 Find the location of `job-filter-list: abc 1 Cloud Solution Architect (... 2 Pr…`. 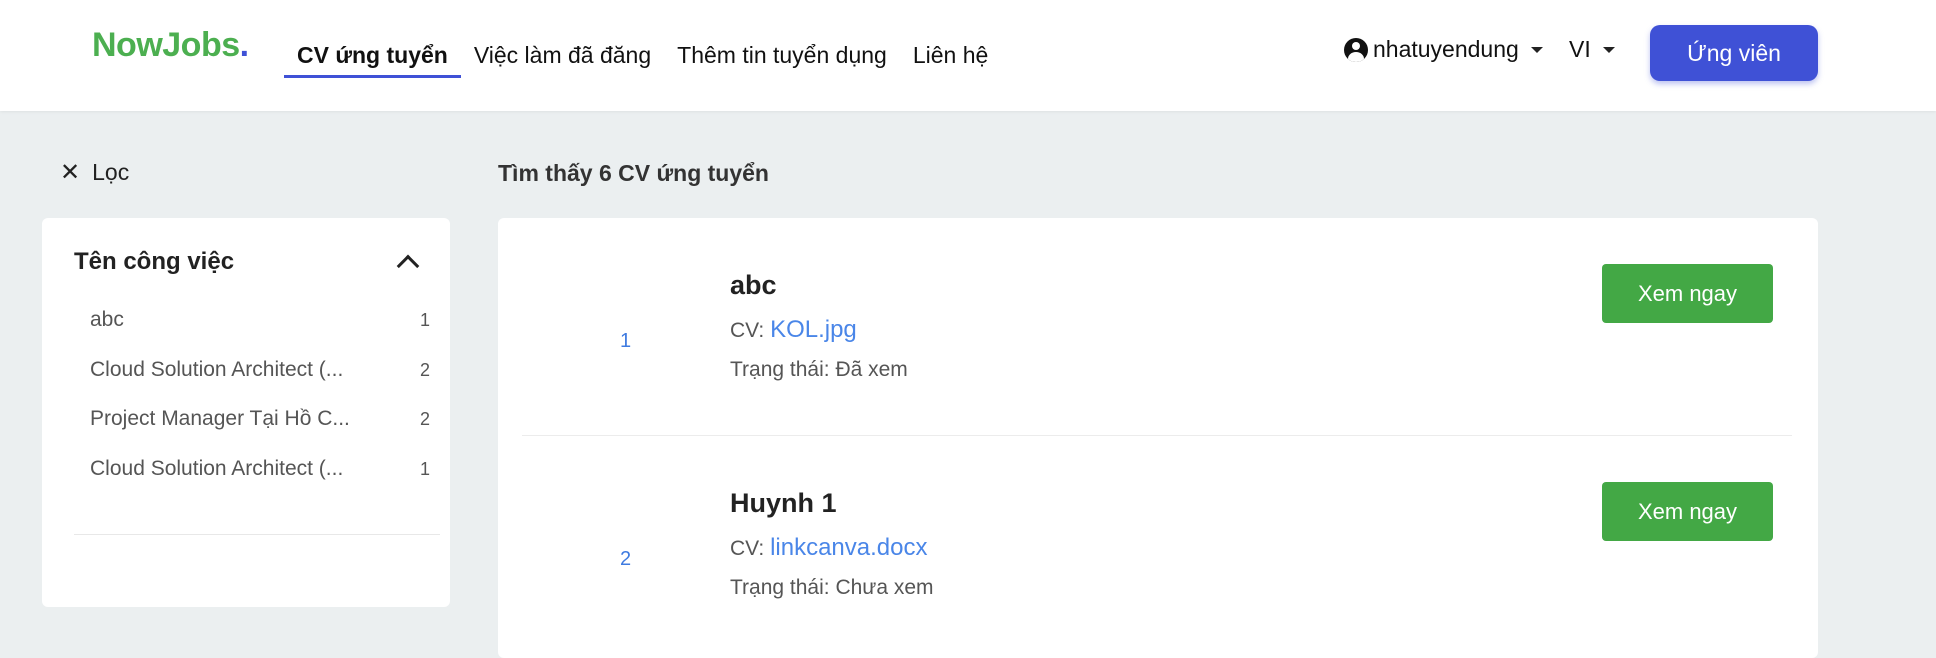

job-filter-list: abc 1 Cloud Solution Architect (... 2 Pr… is located at coordinates (260, 407).